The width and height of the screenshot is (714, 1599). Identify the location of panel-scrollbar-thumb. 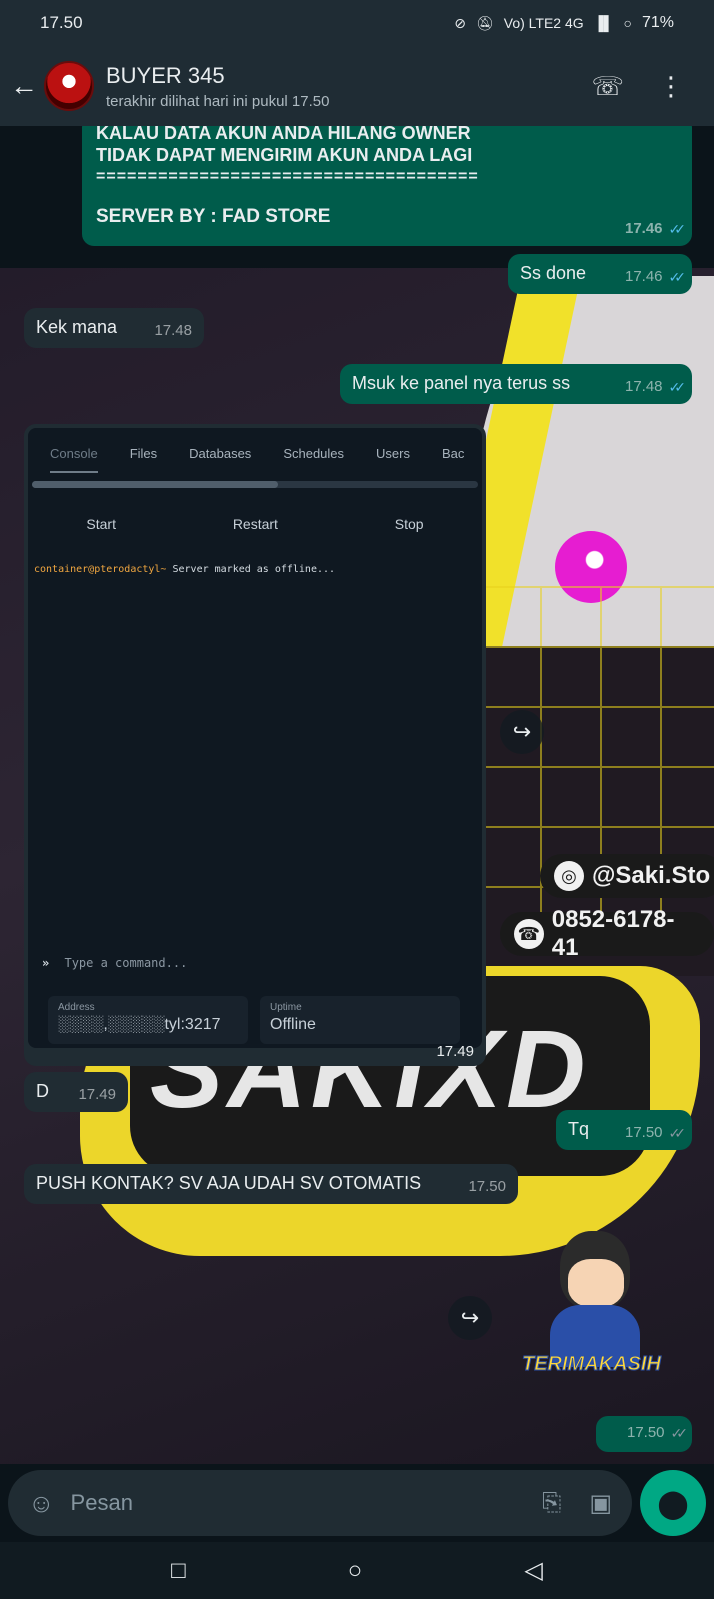
(155, 484).